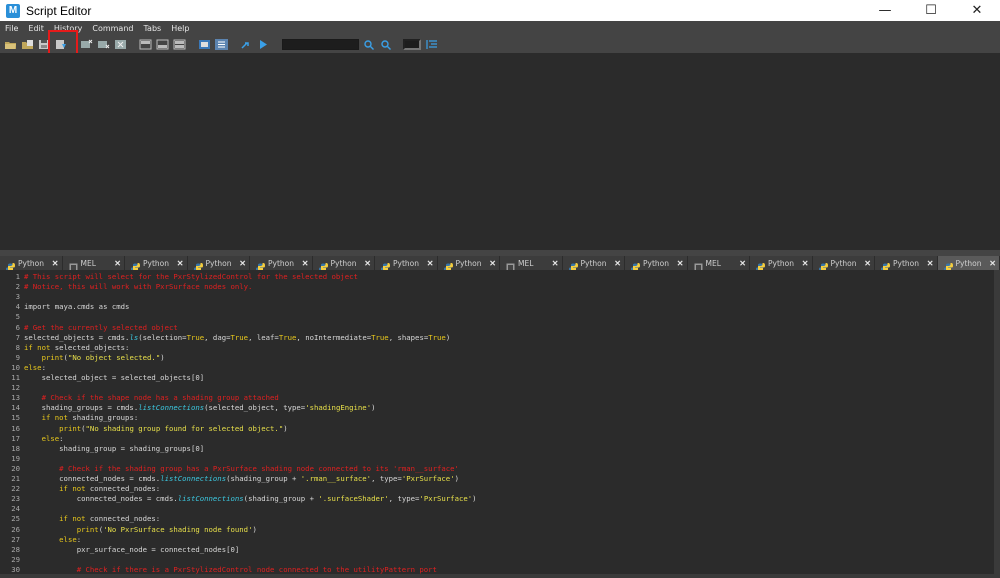 This screenshot has height=578, width=1000. What do you see at coordinates (497, 317) in the screenshot?
I see `code-line: 5` at bounding box center [497, 317].